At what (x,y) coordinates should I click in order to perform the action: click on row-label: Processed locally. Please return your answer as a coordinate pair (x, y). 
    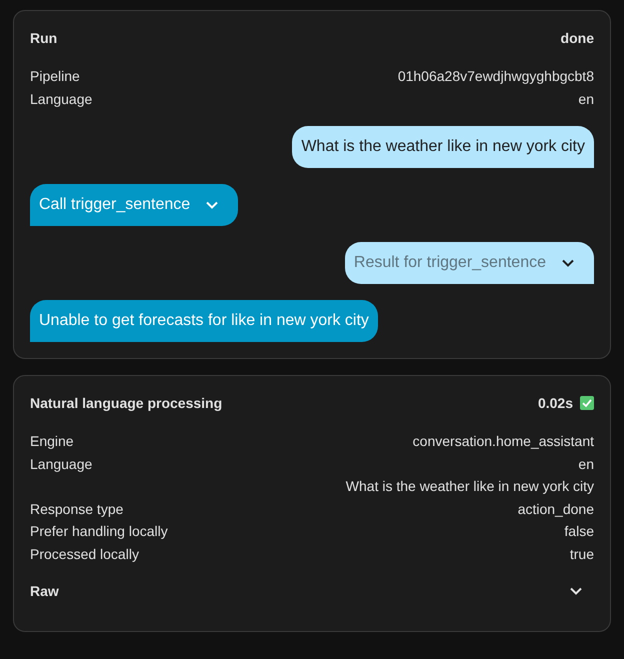
    Looking at the image, I should click on (84, 554).